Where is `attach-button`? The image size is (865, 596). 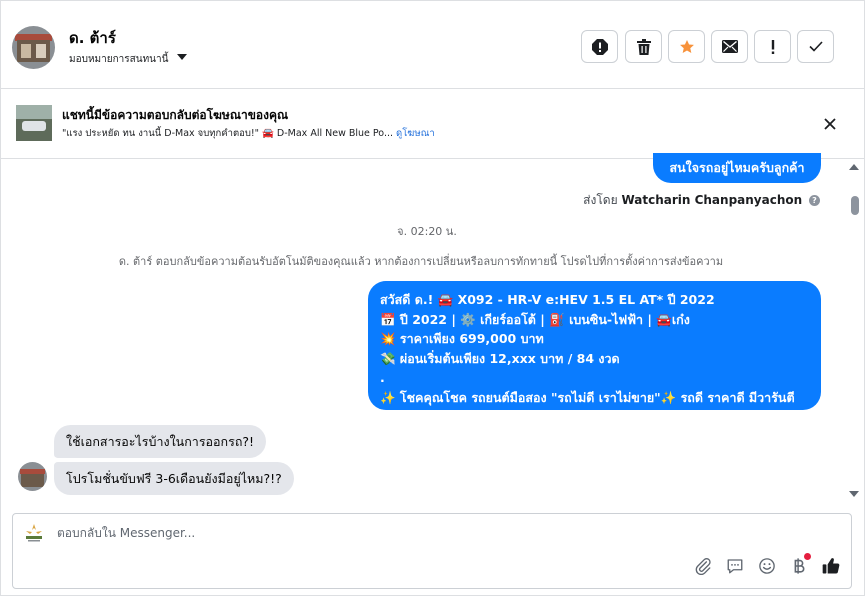
attach-button is located at coordinates (703, 566).